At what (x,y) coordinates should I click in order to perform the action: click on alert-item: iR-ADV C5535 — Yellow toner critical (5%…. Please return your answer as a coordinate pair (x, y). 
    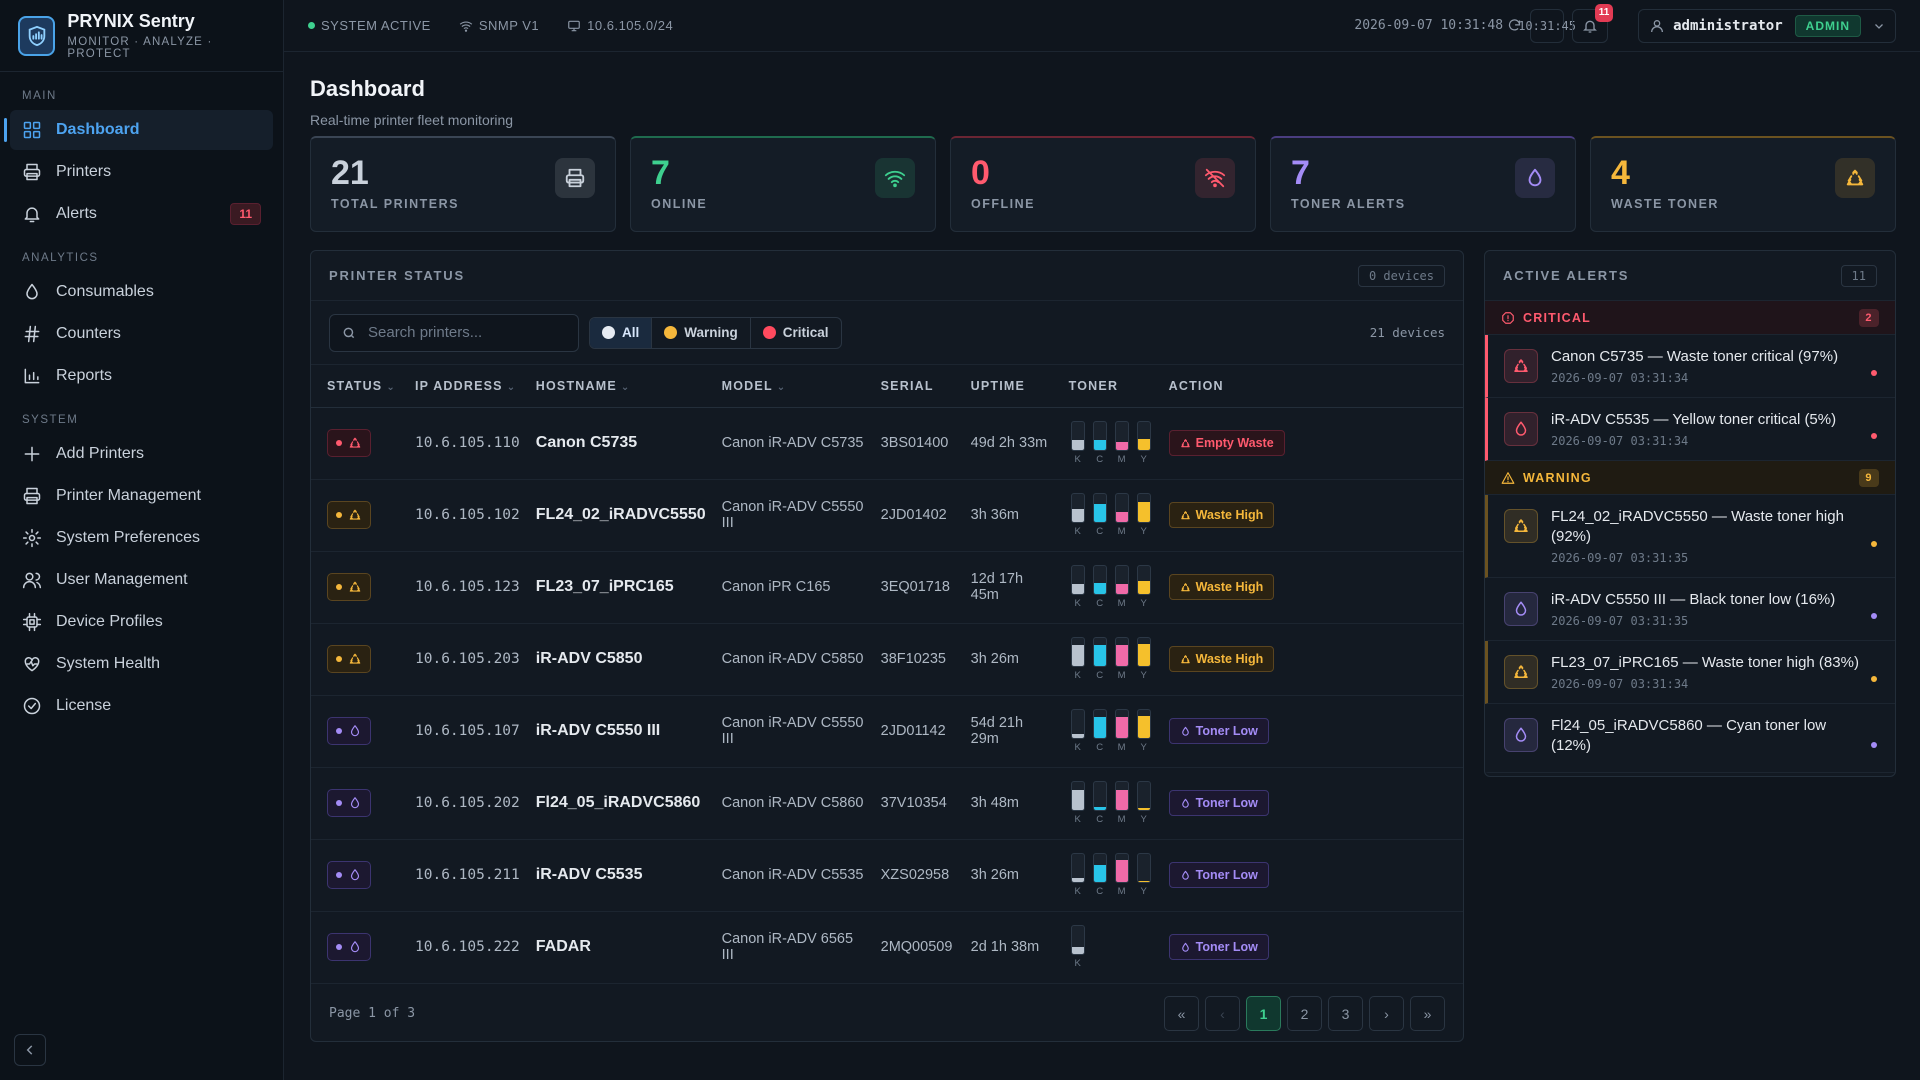
    Looking at the image, I should click on (1690, 429).